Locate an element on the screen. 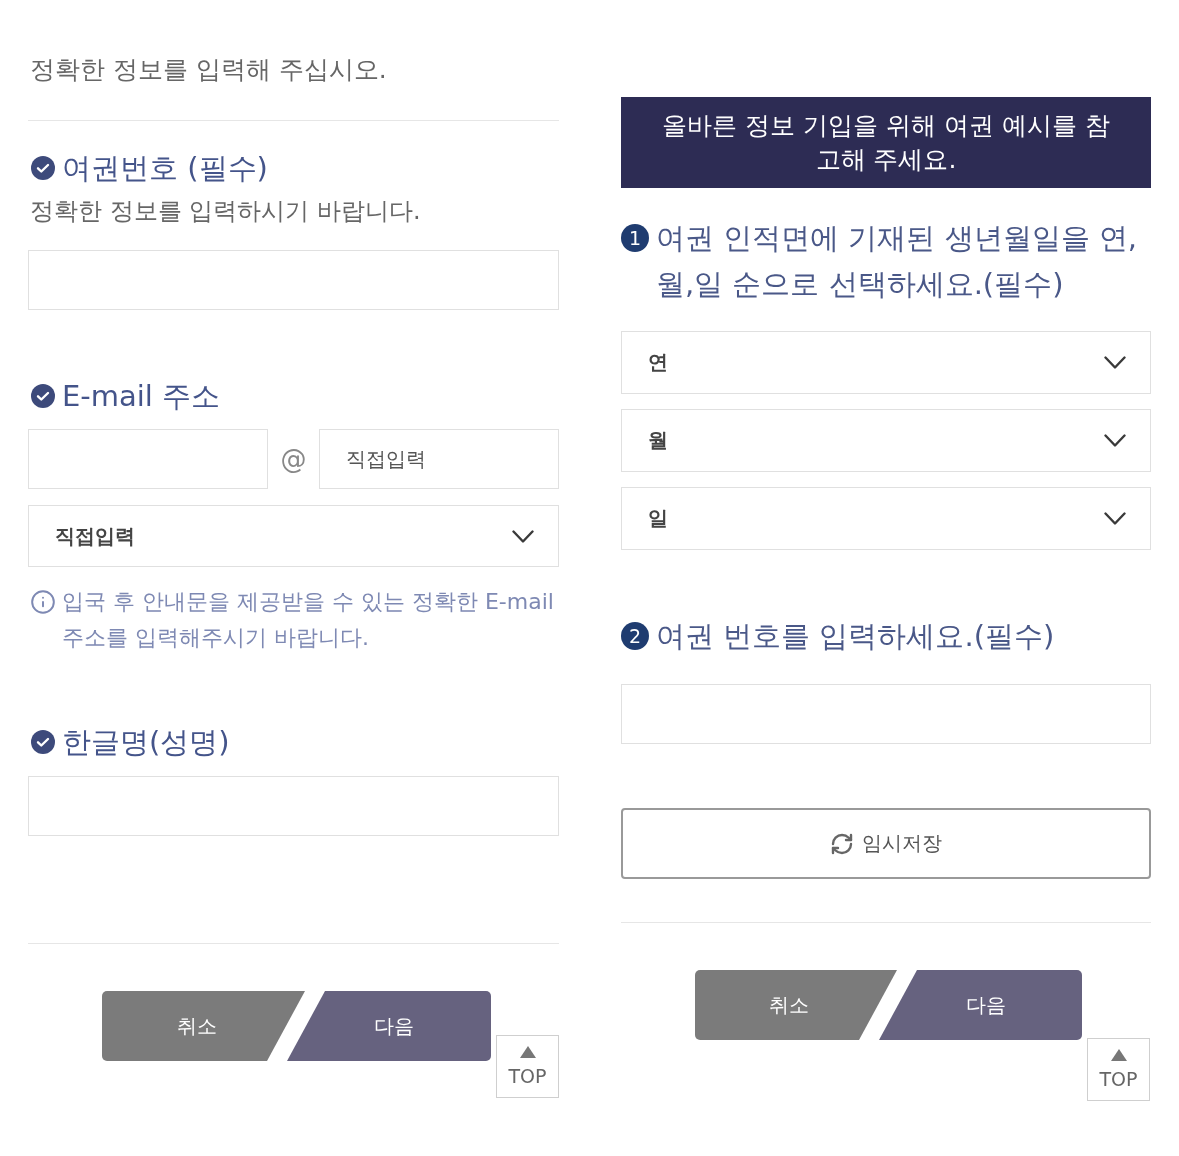  step-number: 2 is located at coordinates (635, 636).